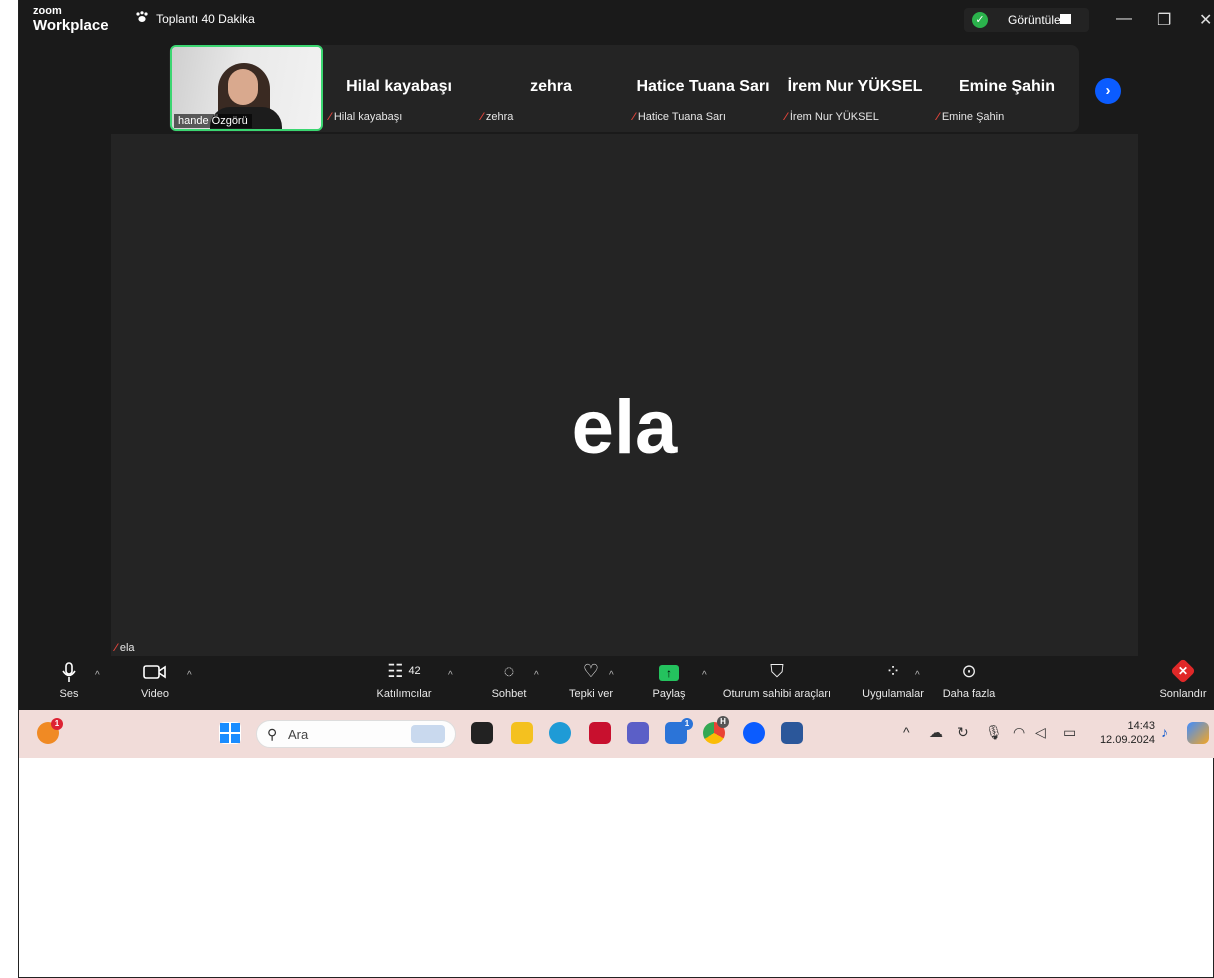 Image resolution: width=1214 pixels, height=978 pixels. What do you see at coordinates (404, 694) in the screenshot?
I see `participants-label: Katılımcılar` at bounding box center [404, 694].